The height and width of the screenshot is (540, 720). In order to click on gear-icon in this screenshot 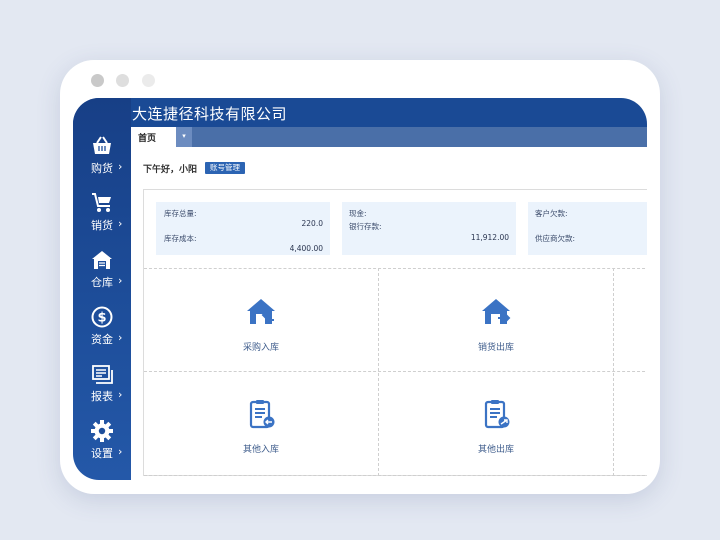, I will do `click(102, 431)`.